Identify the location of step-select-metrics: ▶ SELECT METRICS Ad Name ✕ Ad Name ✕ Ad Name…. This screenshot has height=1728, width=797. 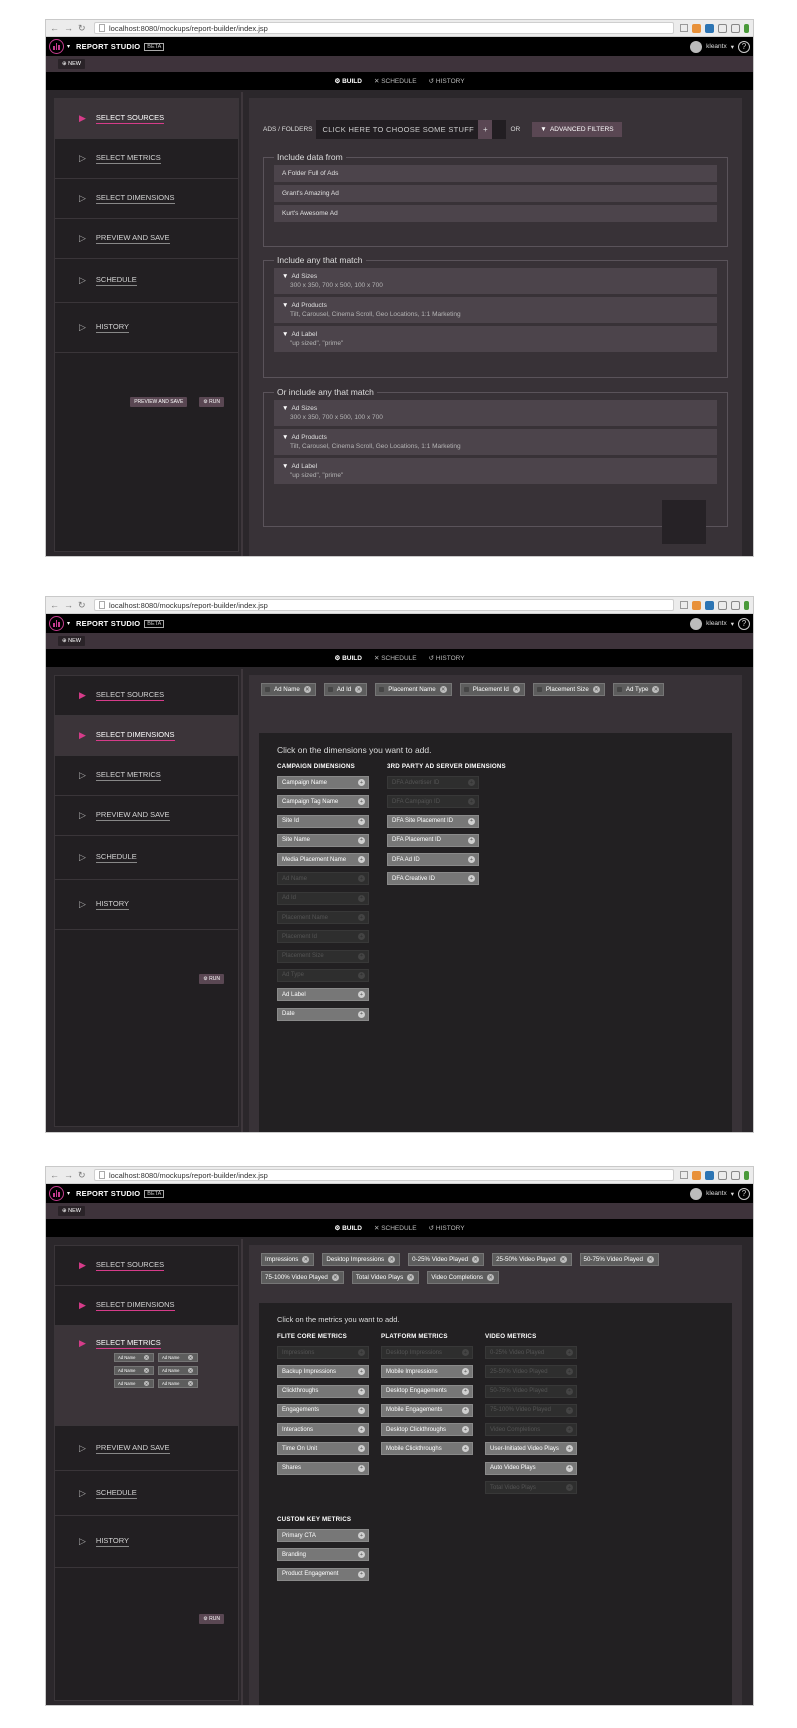
(146, 1376).